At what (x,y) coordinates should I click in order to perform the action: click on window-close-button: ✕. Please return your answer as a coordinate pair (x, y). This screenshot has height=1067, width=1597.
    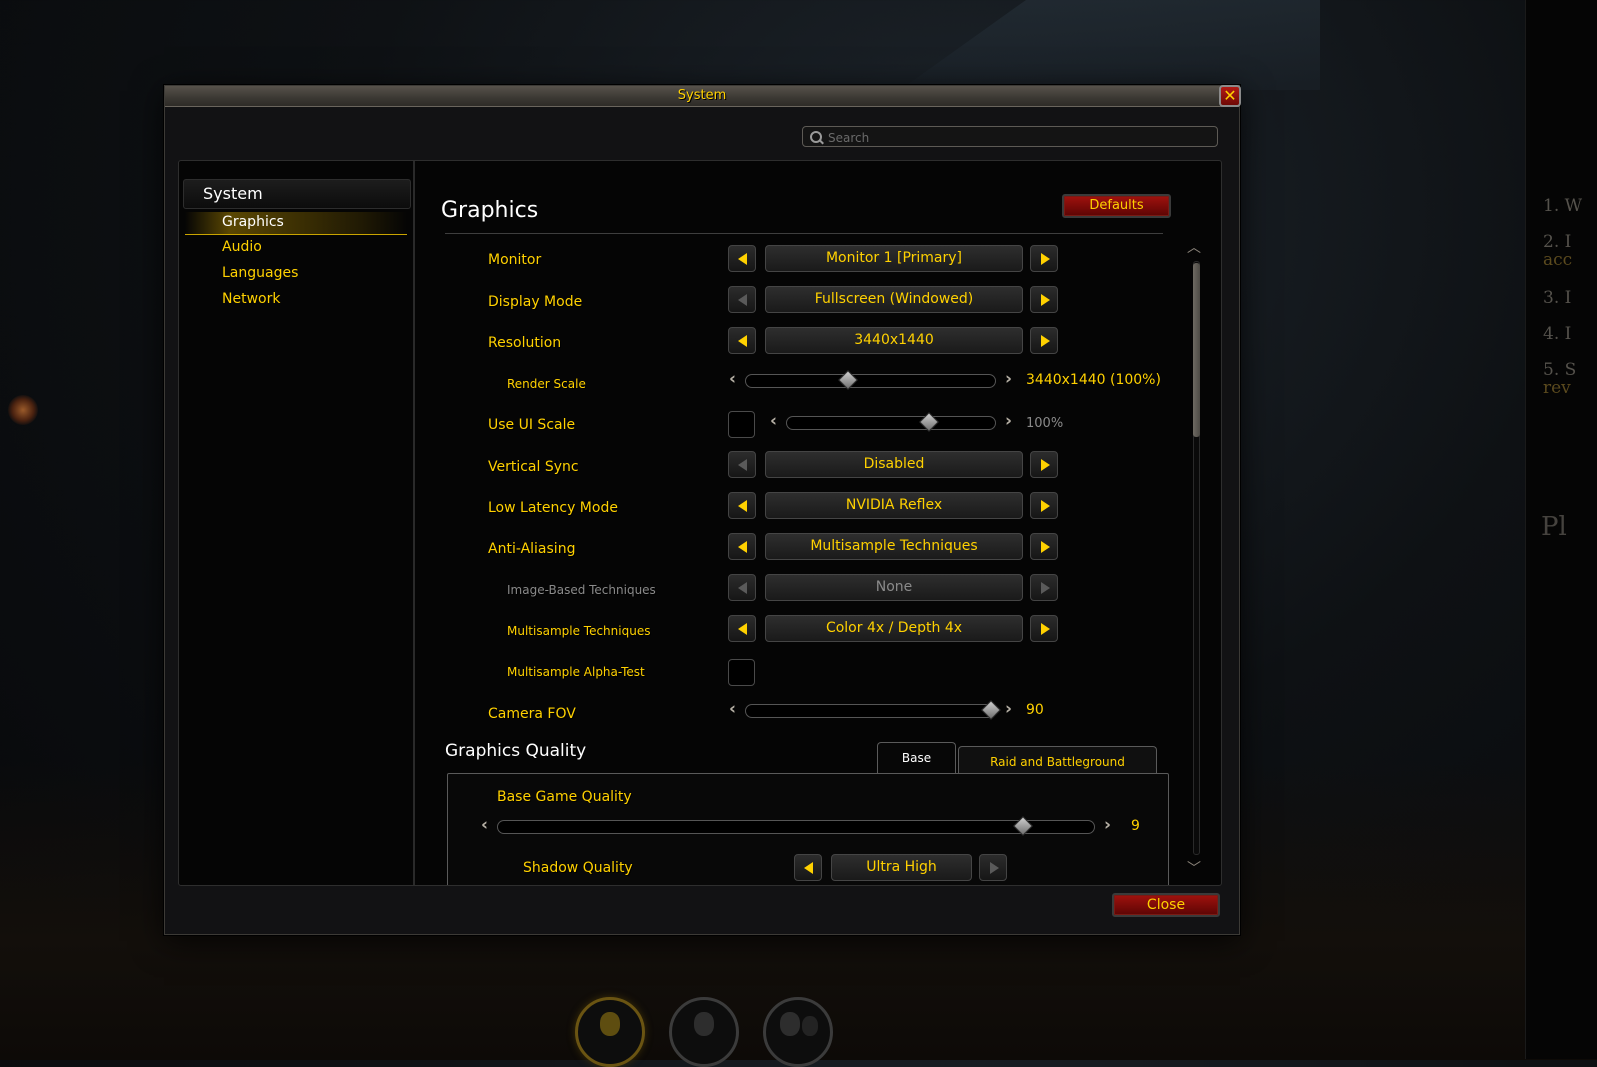
    Looking at the image, I should click on (1230, 96).